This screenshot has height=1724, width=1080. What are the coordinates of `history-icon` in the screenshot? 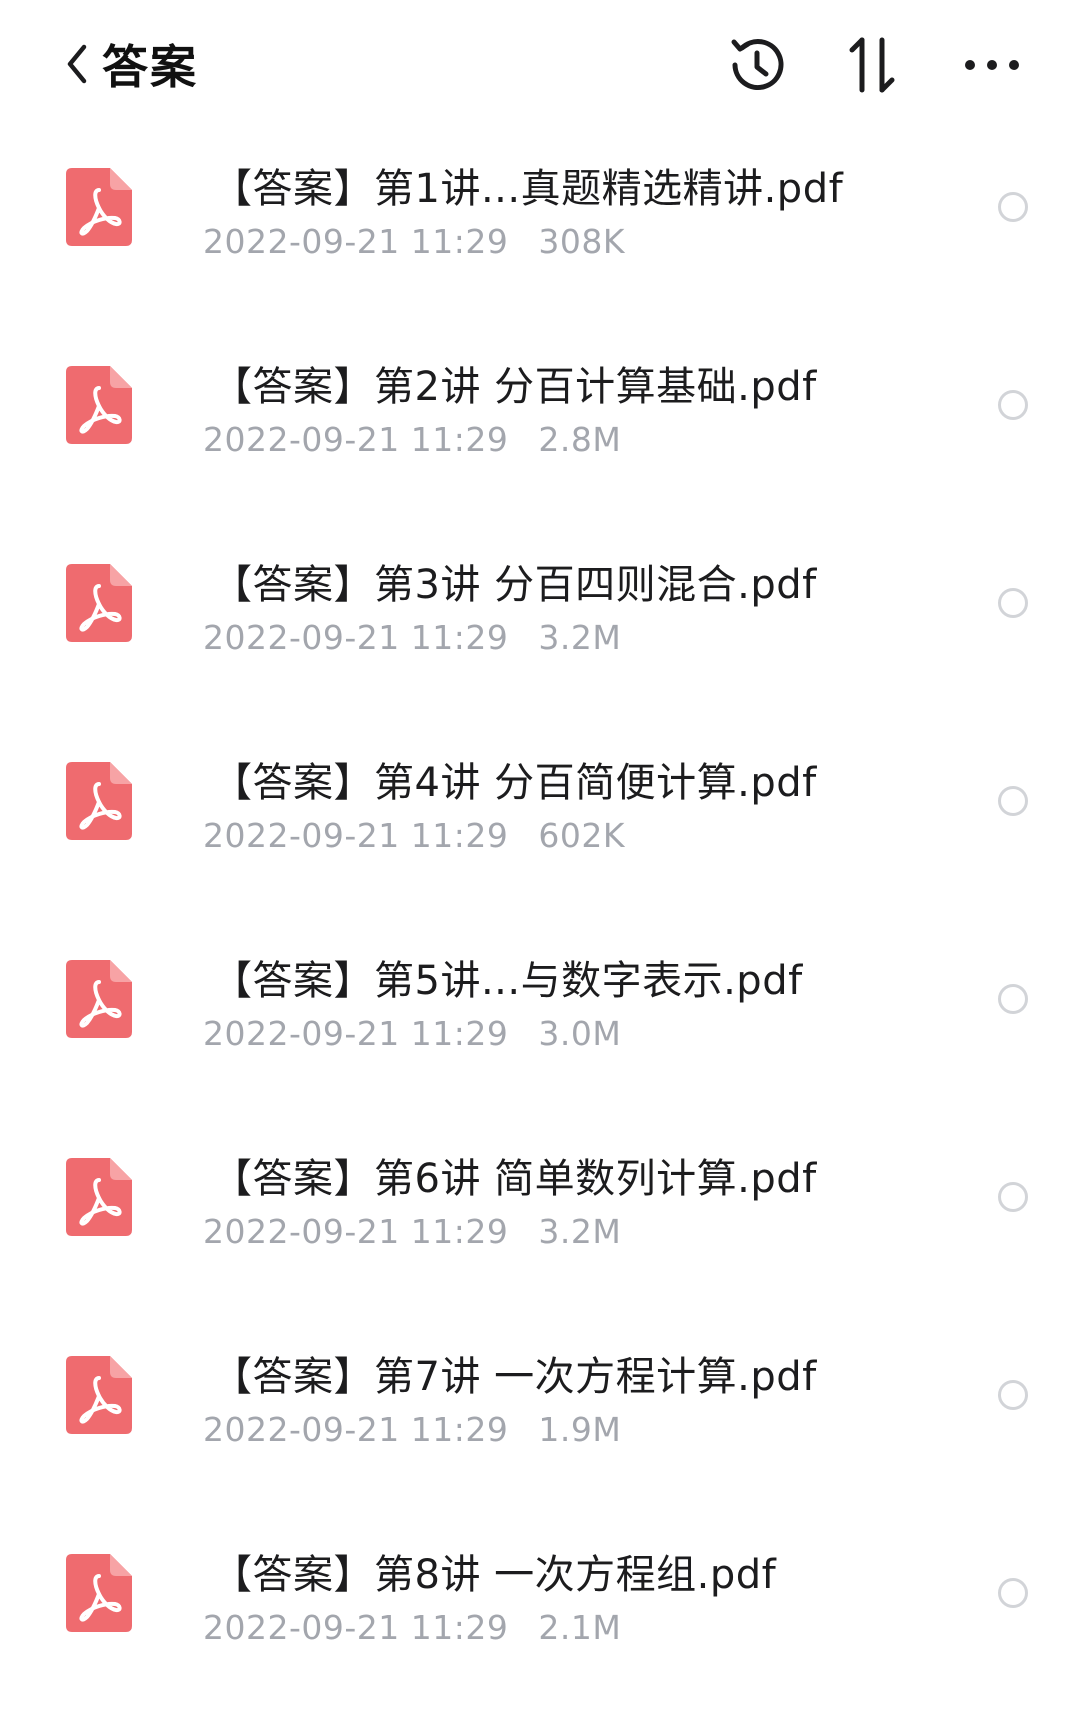 It's located at (757, 65).